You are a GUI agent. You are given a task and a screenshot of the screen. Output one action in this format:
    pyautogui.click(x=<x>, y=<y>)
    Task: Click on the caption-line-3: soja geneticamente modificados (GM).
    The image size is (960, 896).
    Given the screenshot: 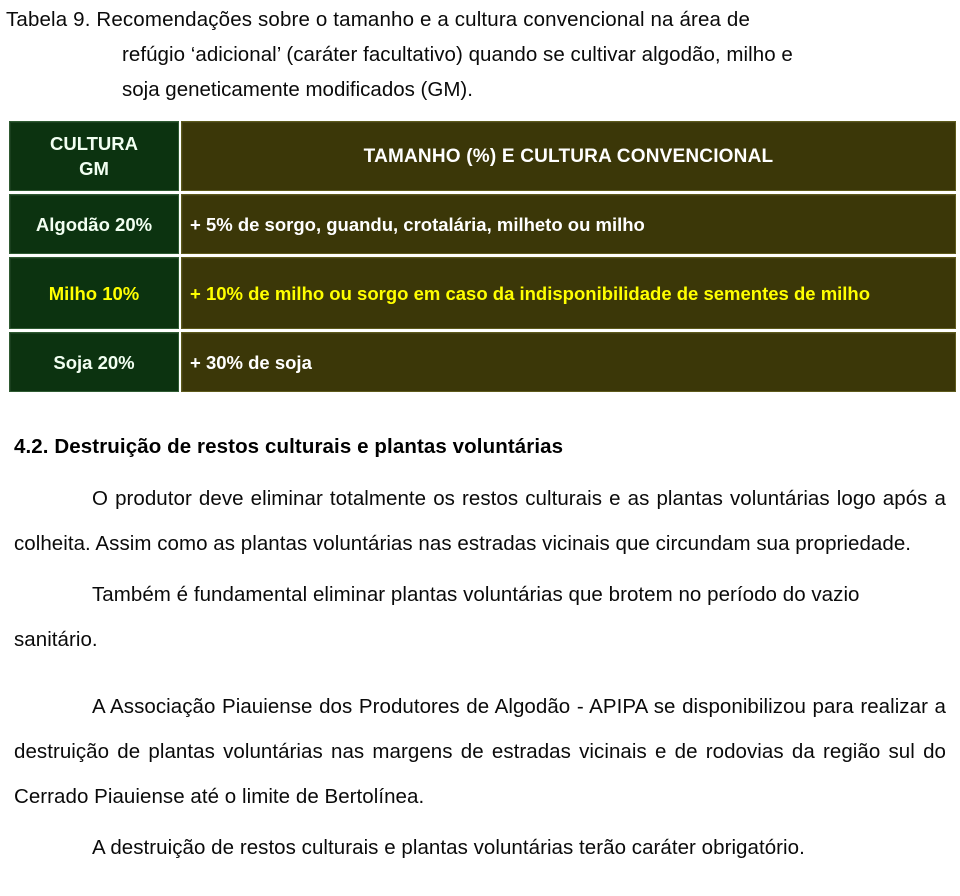 What is the action you would take?
    pyautogui.click(x=297, y=89)
    